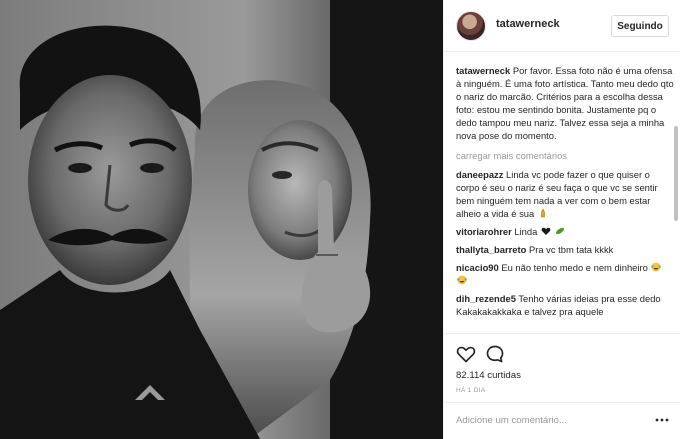 This screenshot has width=680, height=439. What do you see at coordinates (479, 174) in the screenshot?
I see `comment-username: daneepazz` at bounding box center [479, 174].